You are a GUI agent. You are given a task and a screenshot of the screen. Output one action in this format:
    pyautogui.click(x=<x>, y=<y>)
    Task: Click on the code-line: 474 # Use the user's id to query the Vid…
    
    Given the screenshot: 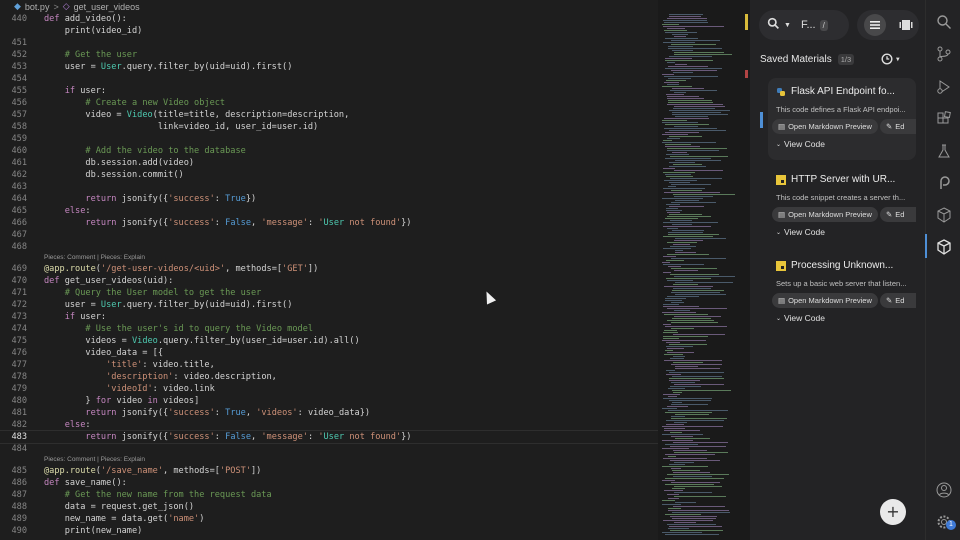 What is the action you would take?
    pyautogui.click(x=329, y=329)
    